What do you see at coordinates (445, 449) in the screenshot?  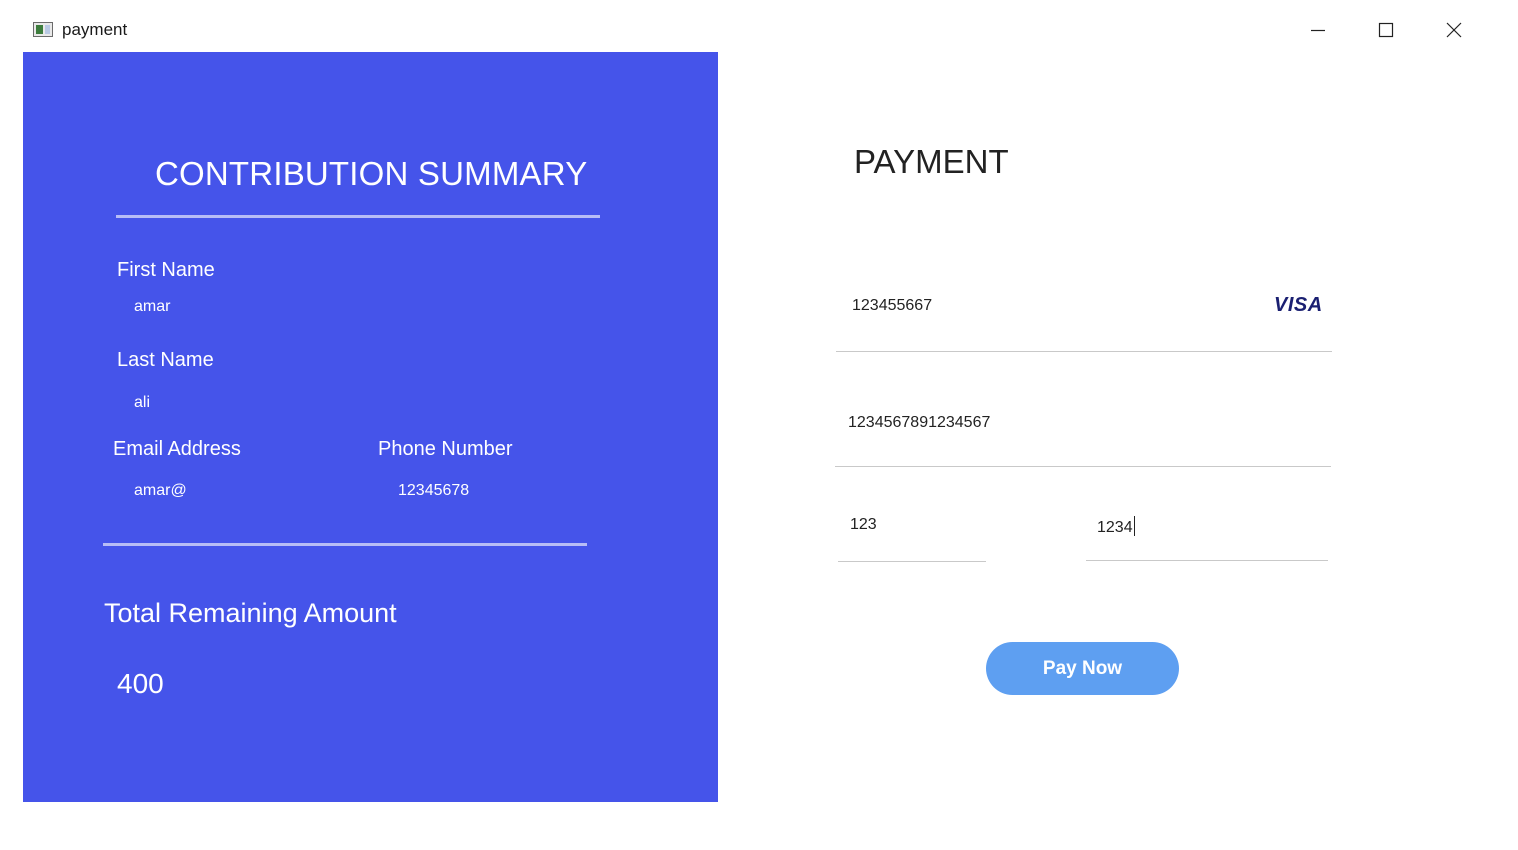 I see `phone-number-label: Phone Number` at bounding box center [445, 449].